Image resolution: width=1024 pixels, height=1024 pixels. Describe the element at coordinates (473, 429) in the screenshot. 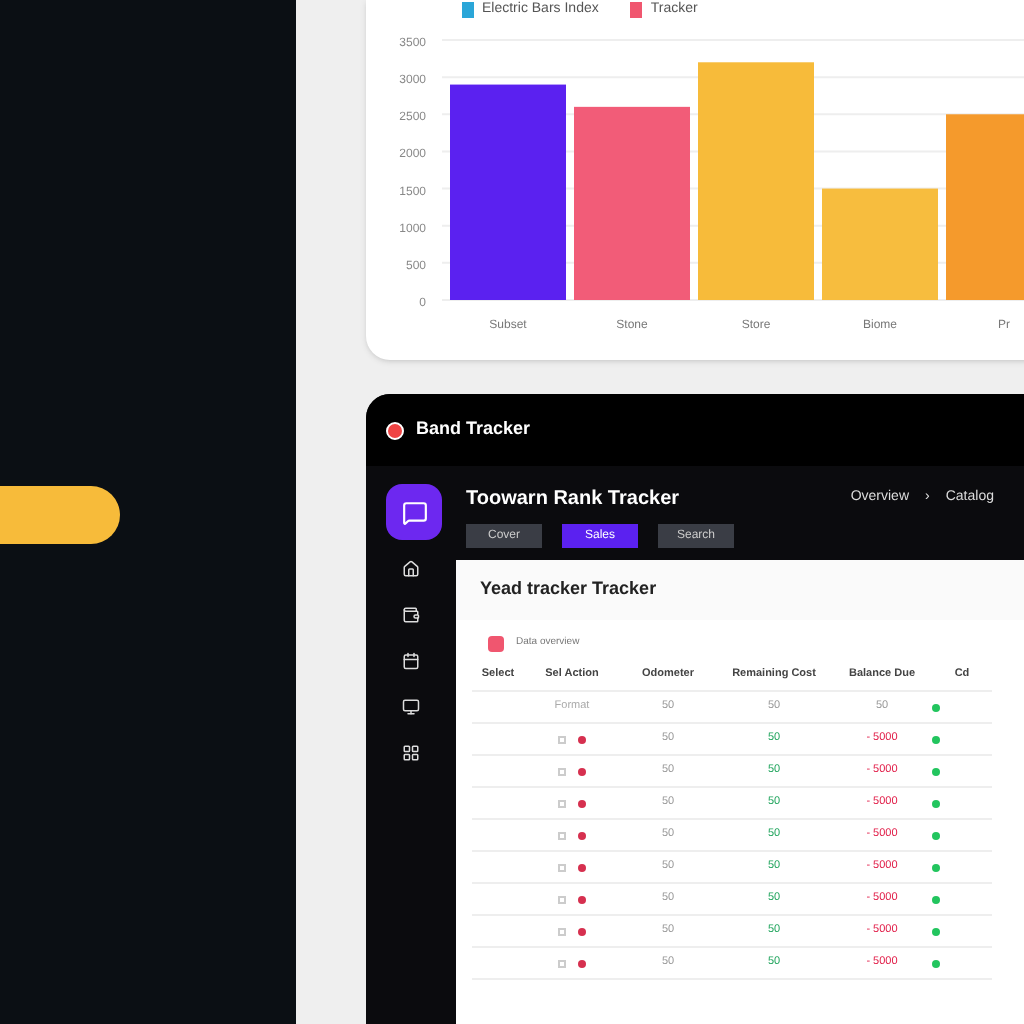

I see `window-title: Band Tracker` at that location.